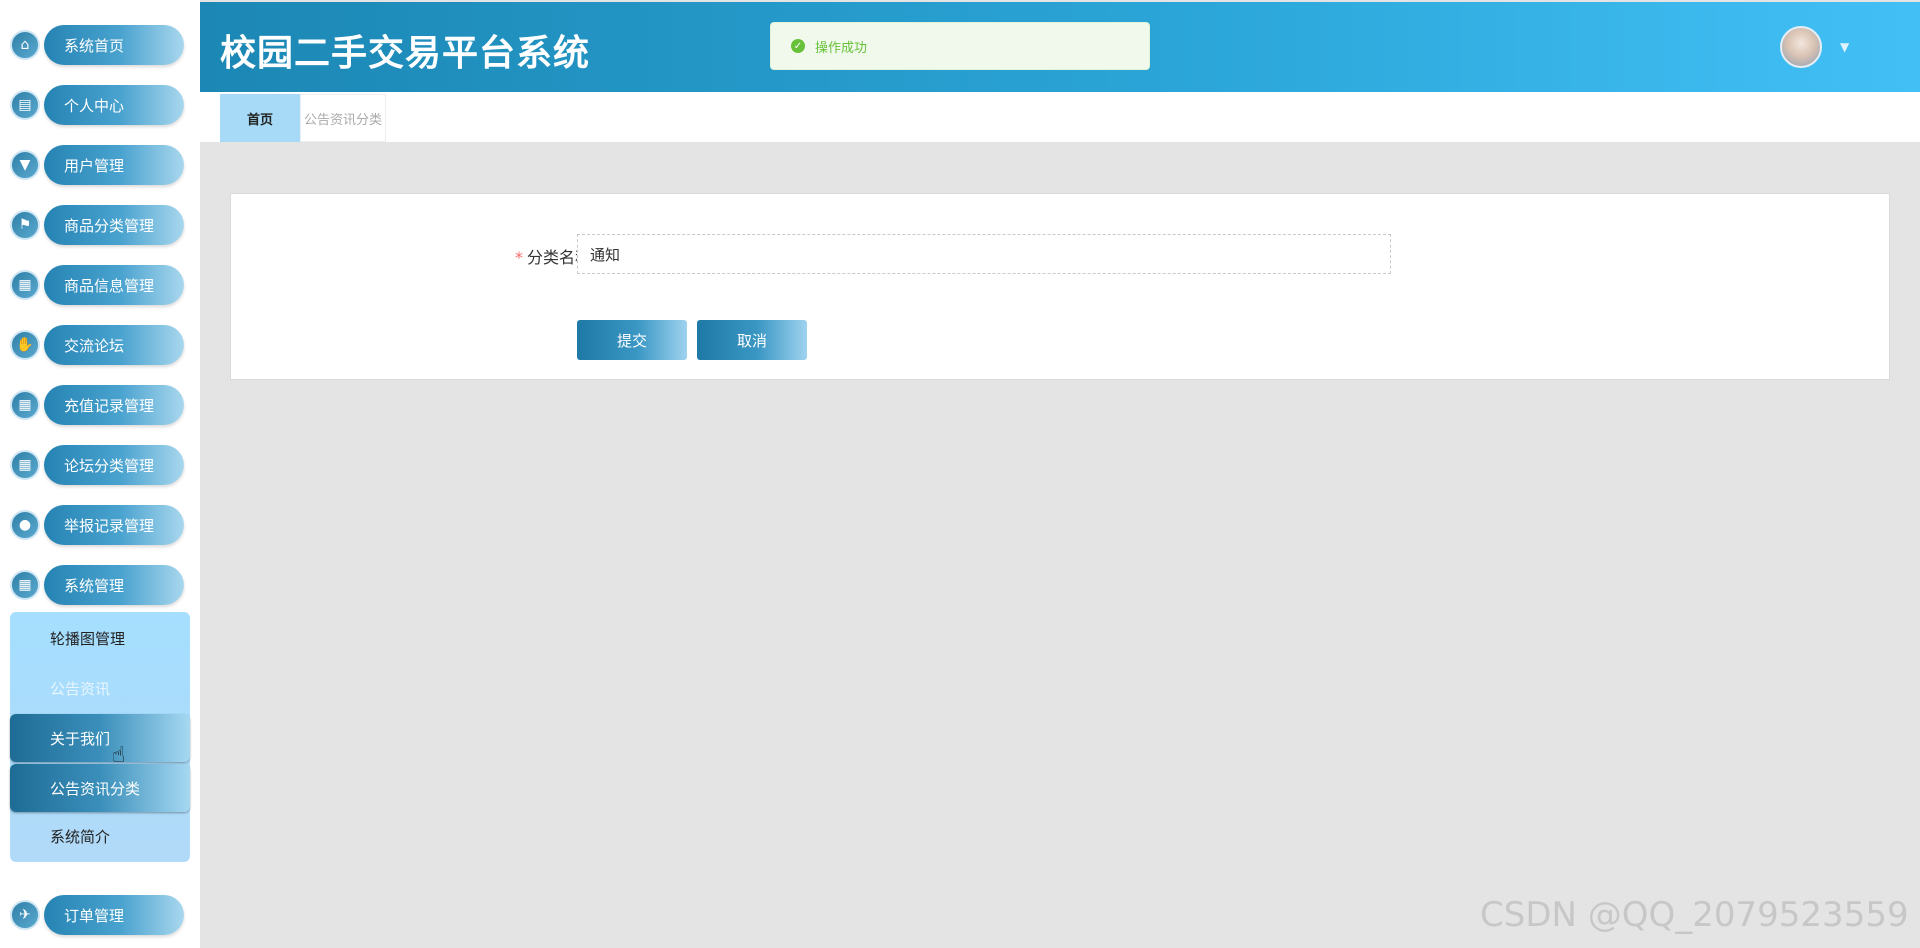 This screenshot has width=1920, height=948. Describe the element at coordinates (25, 285) in the screenshot. I see `grid-table-icon: ▦` at that location.